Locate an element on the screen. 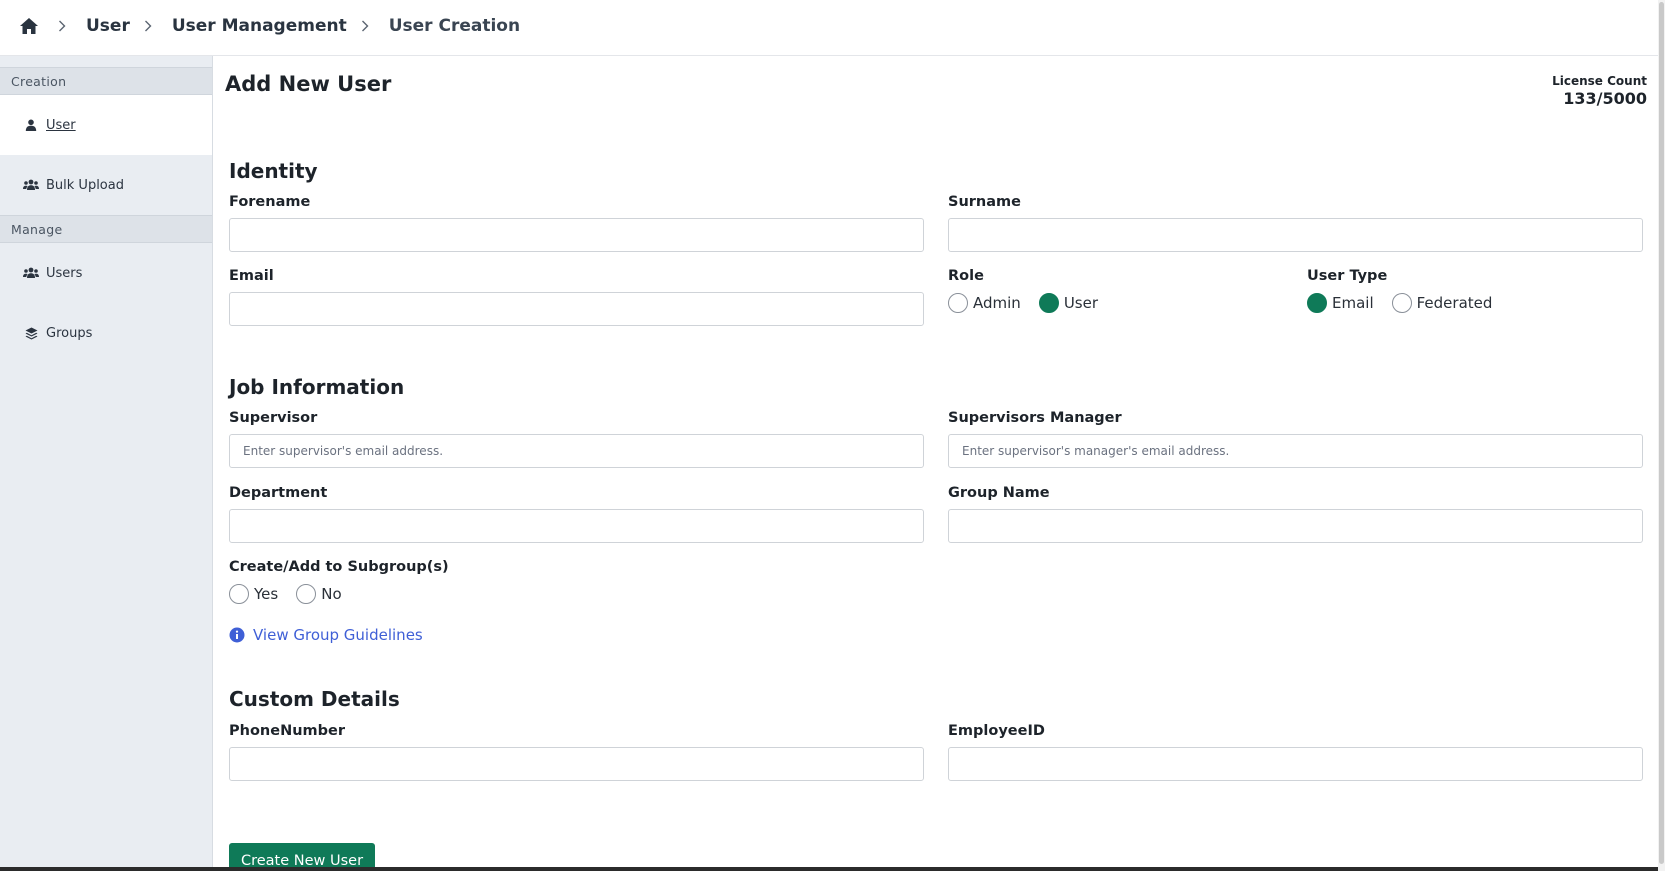 The width and height of the screenshot is (1665, 871). subgroup-yes-radio: Yes is located at coordinates (253, 594).